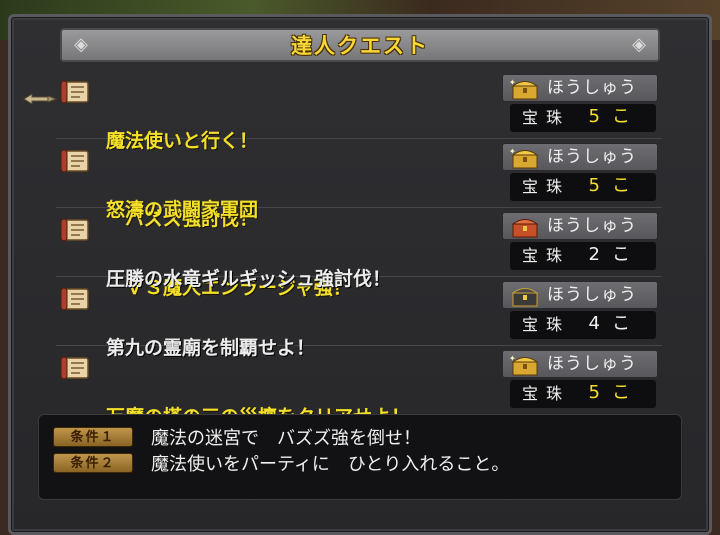 This screenshot has width=720, height=535. What do you see at coordinates (93, 437) in the screenshot?
I see `condition-badge: 条件１` at bounding box center [93, 437].